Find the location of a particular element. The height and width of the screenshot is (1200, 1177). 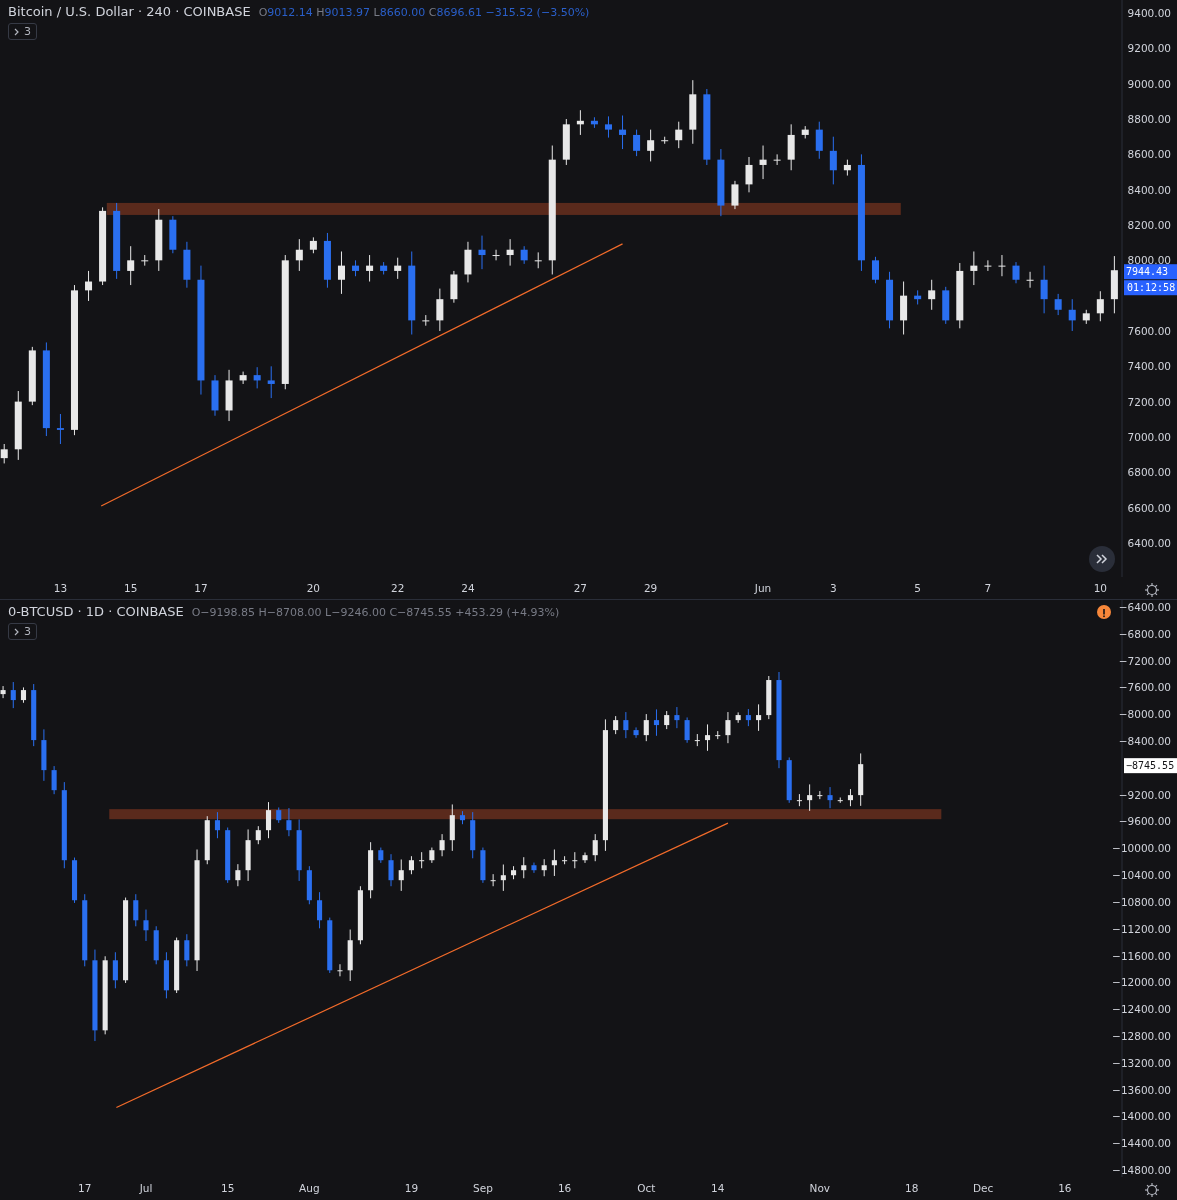

date-label: 3 is located at coordinates (833, 588).